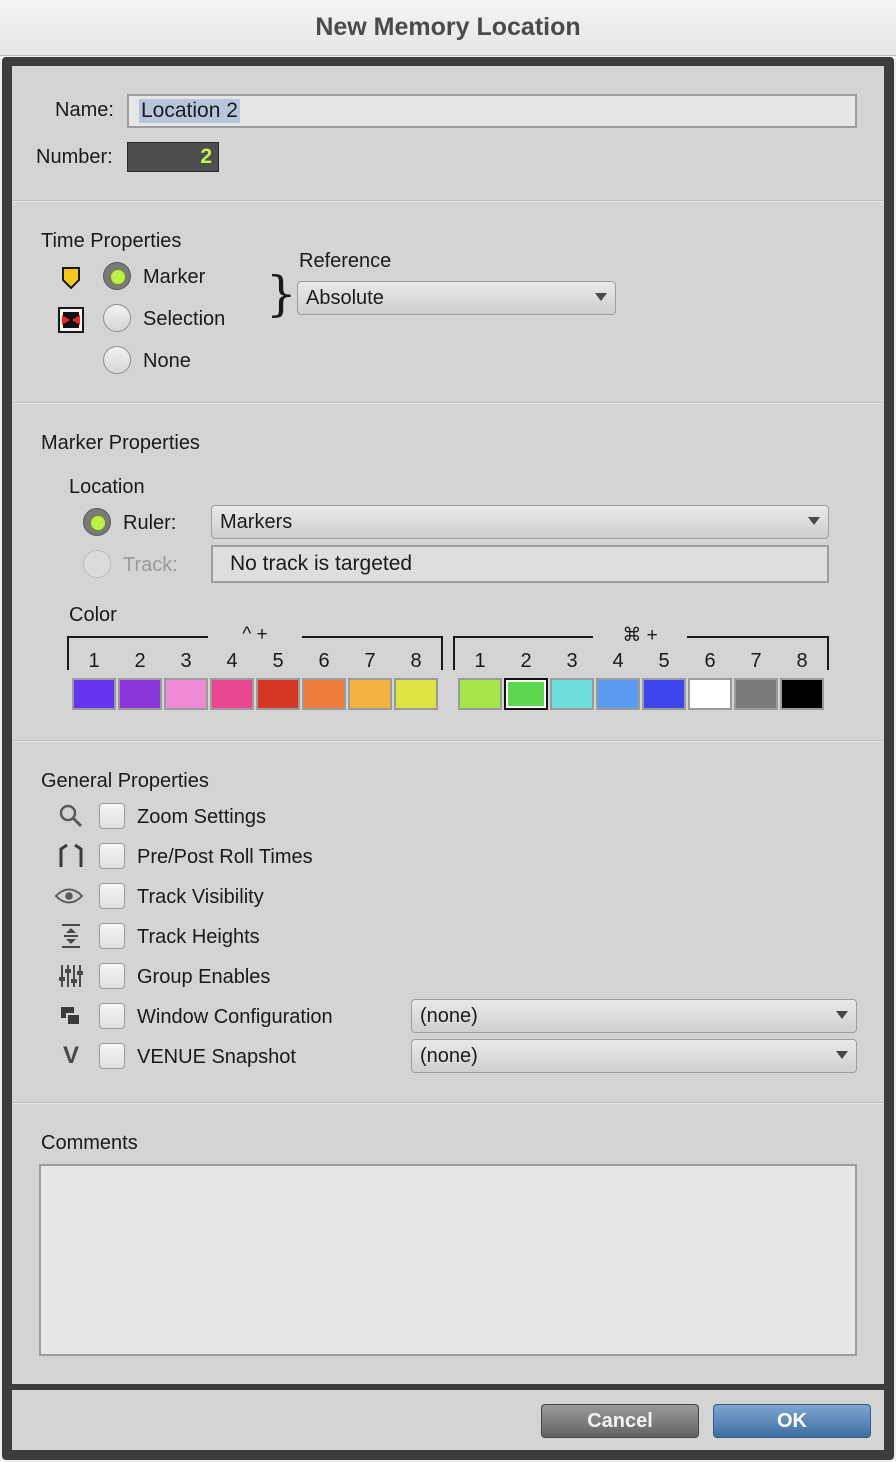 The image size is (896, 1462). Describe the element at coordinates (71, 320) in the screenshot. I see `selection-icon` at that location.